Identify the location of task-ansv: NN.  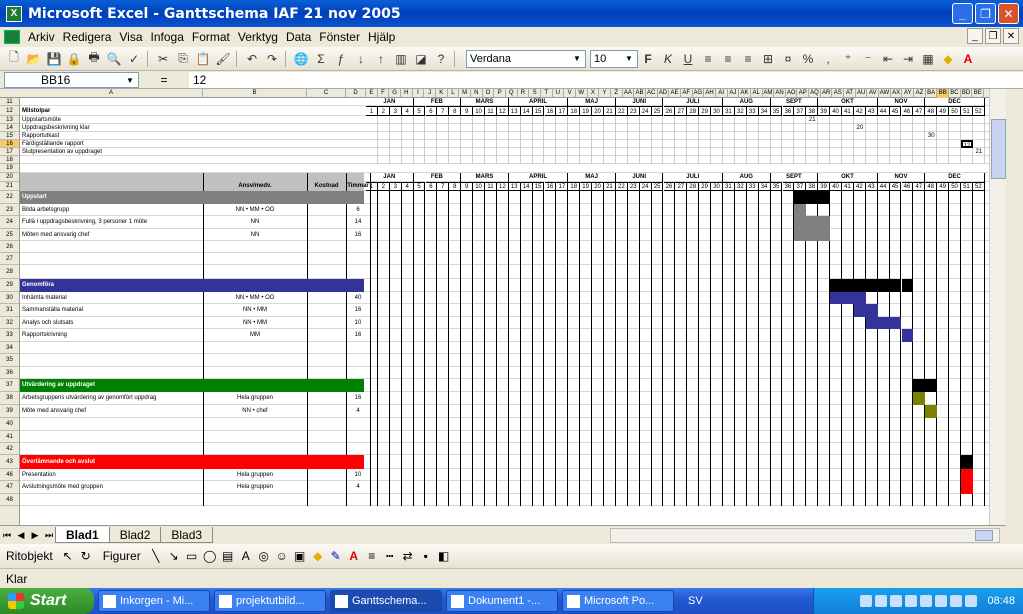
(255, 235).